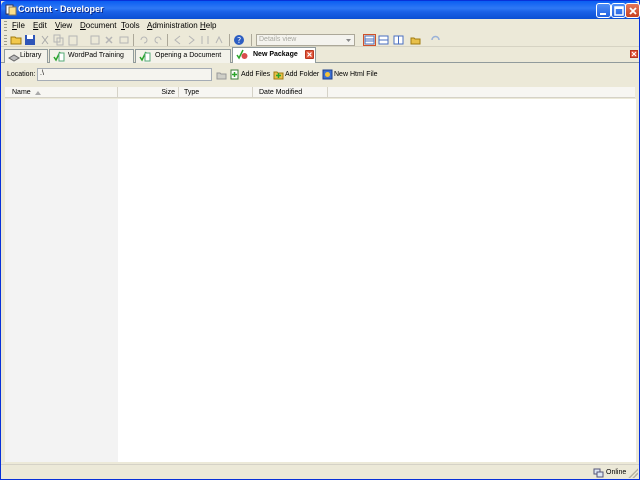 The width and height of the screenshot is (640, 480). What do you see at coordinates (278, 39) in the screenshot?
I see `view-mode-value: Details view` at bounding box center [278, 39].